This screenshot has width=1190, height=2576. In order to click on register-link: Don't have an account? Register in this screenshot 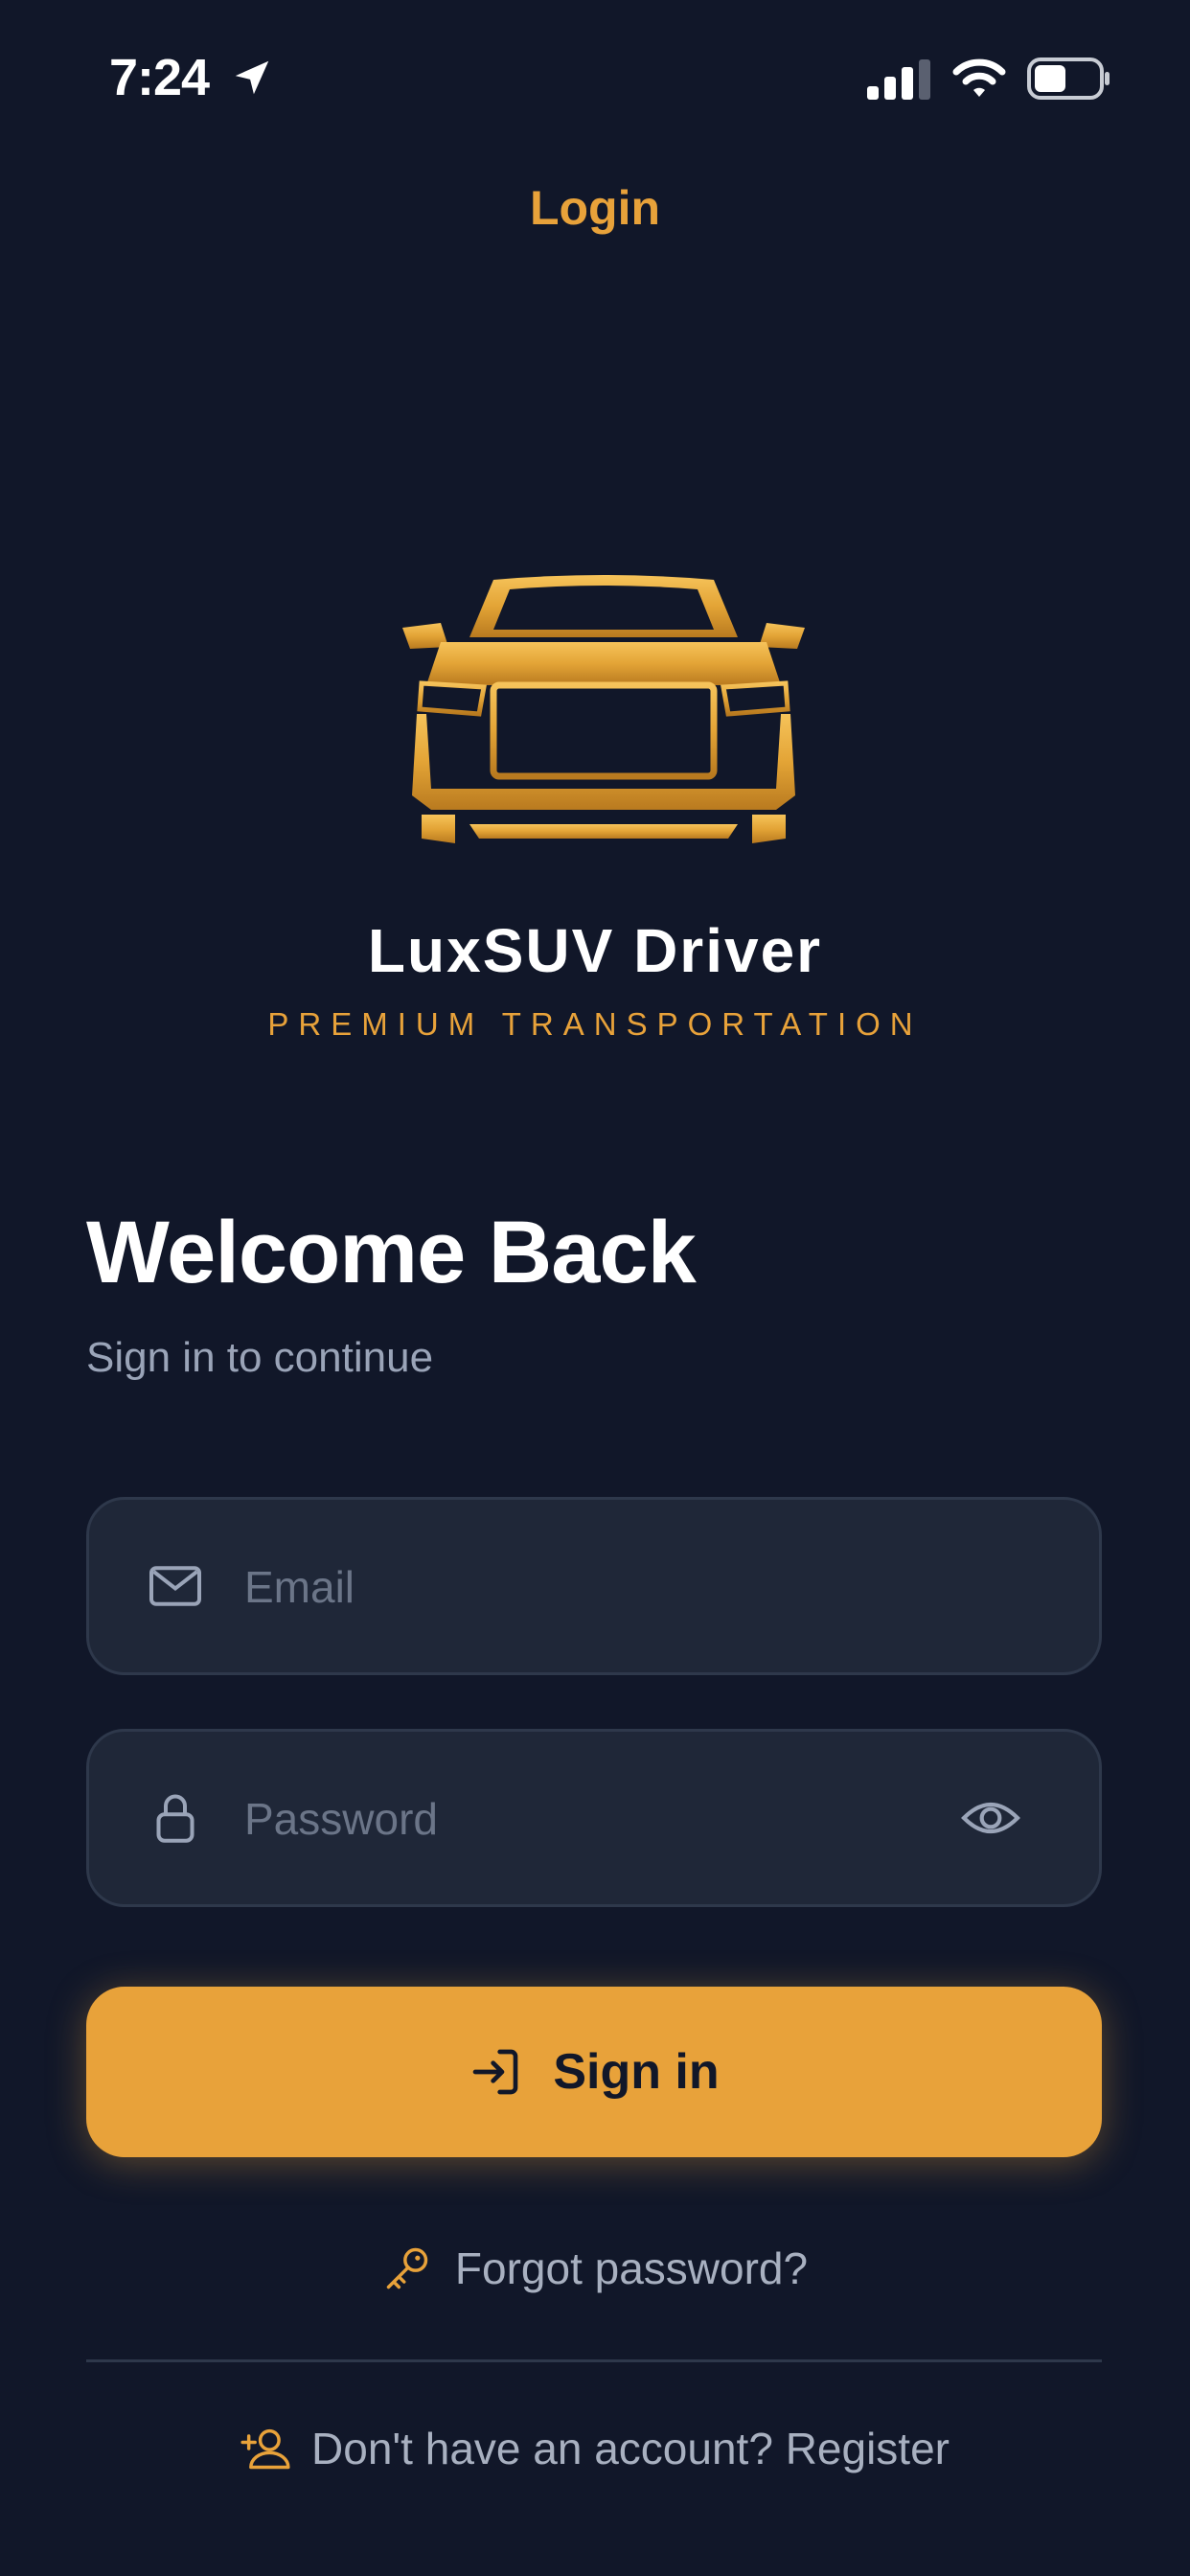, I will do `click(595, 2448)`.